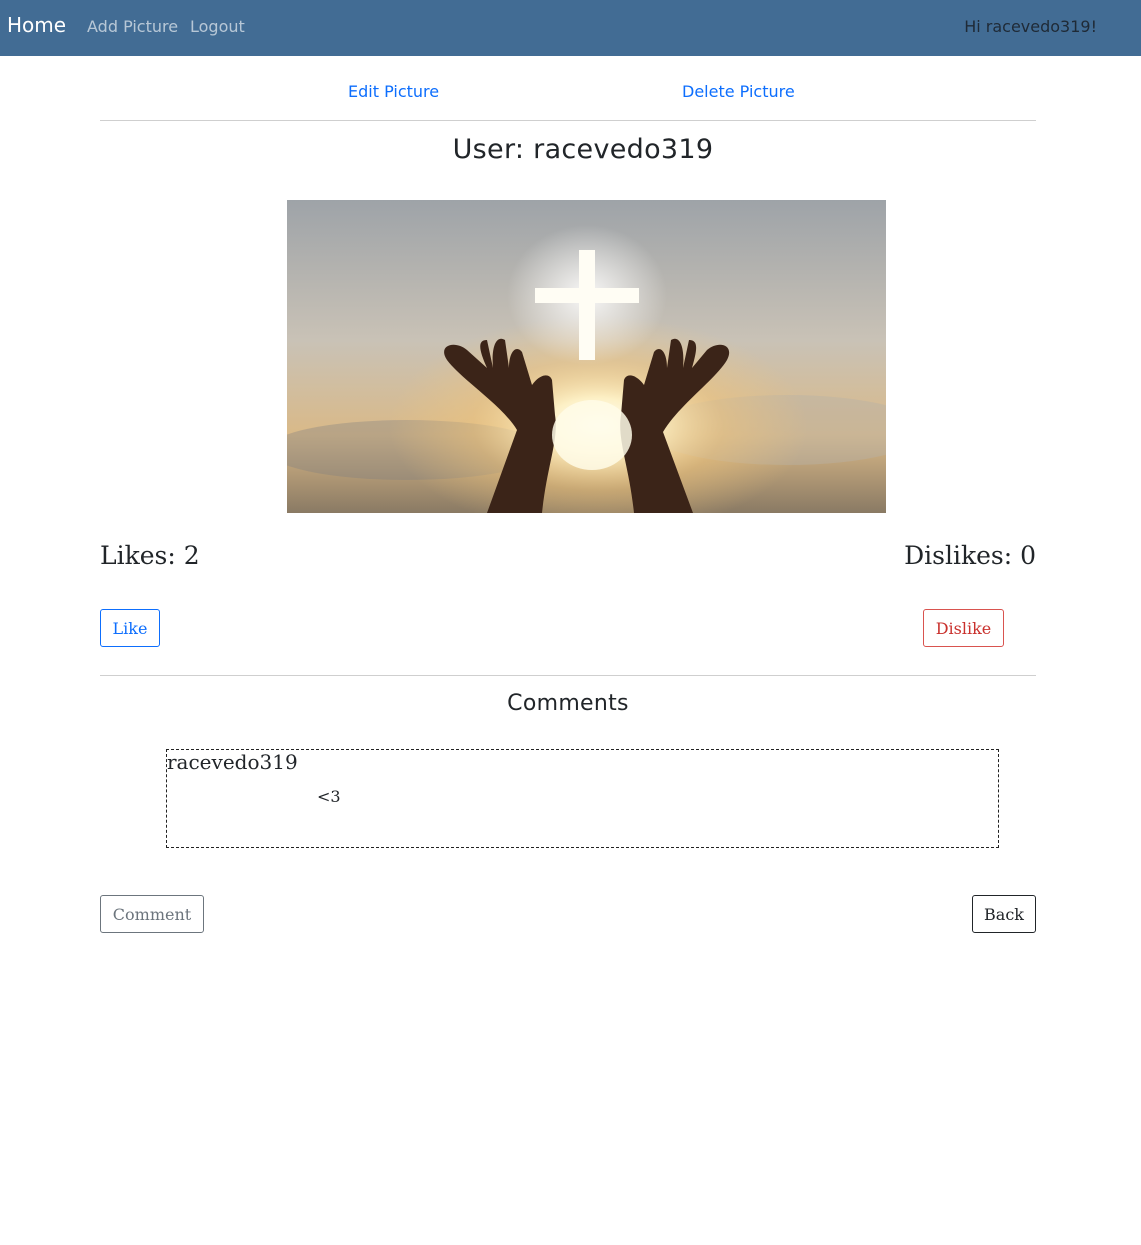  Describe the element at coordinates (152, 914) in the screenshot. I see `comment-button: Comment` at that location.